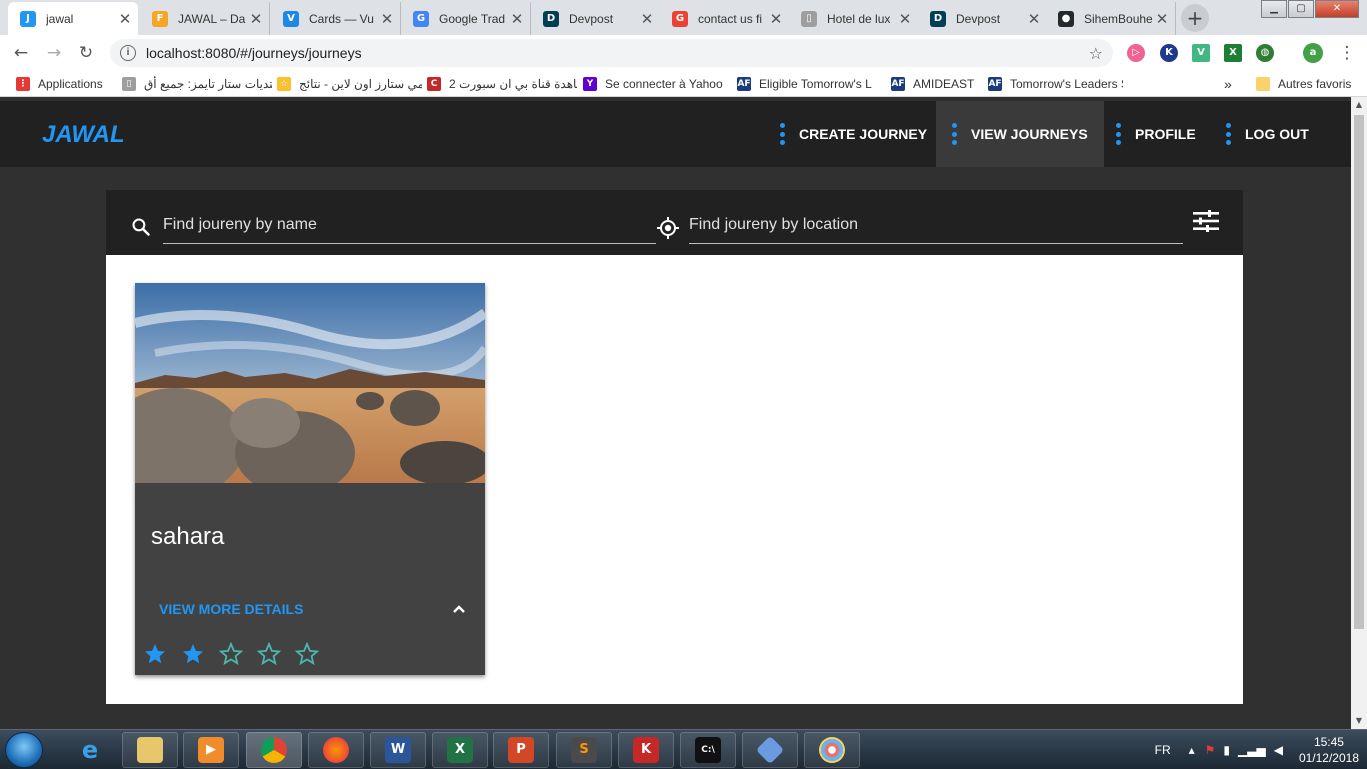 Image resolution: width=1367 pixels, height=769 pixels. I want to click on view-more-details-button: VIEW MORE DETAILS, so click(231, 609).